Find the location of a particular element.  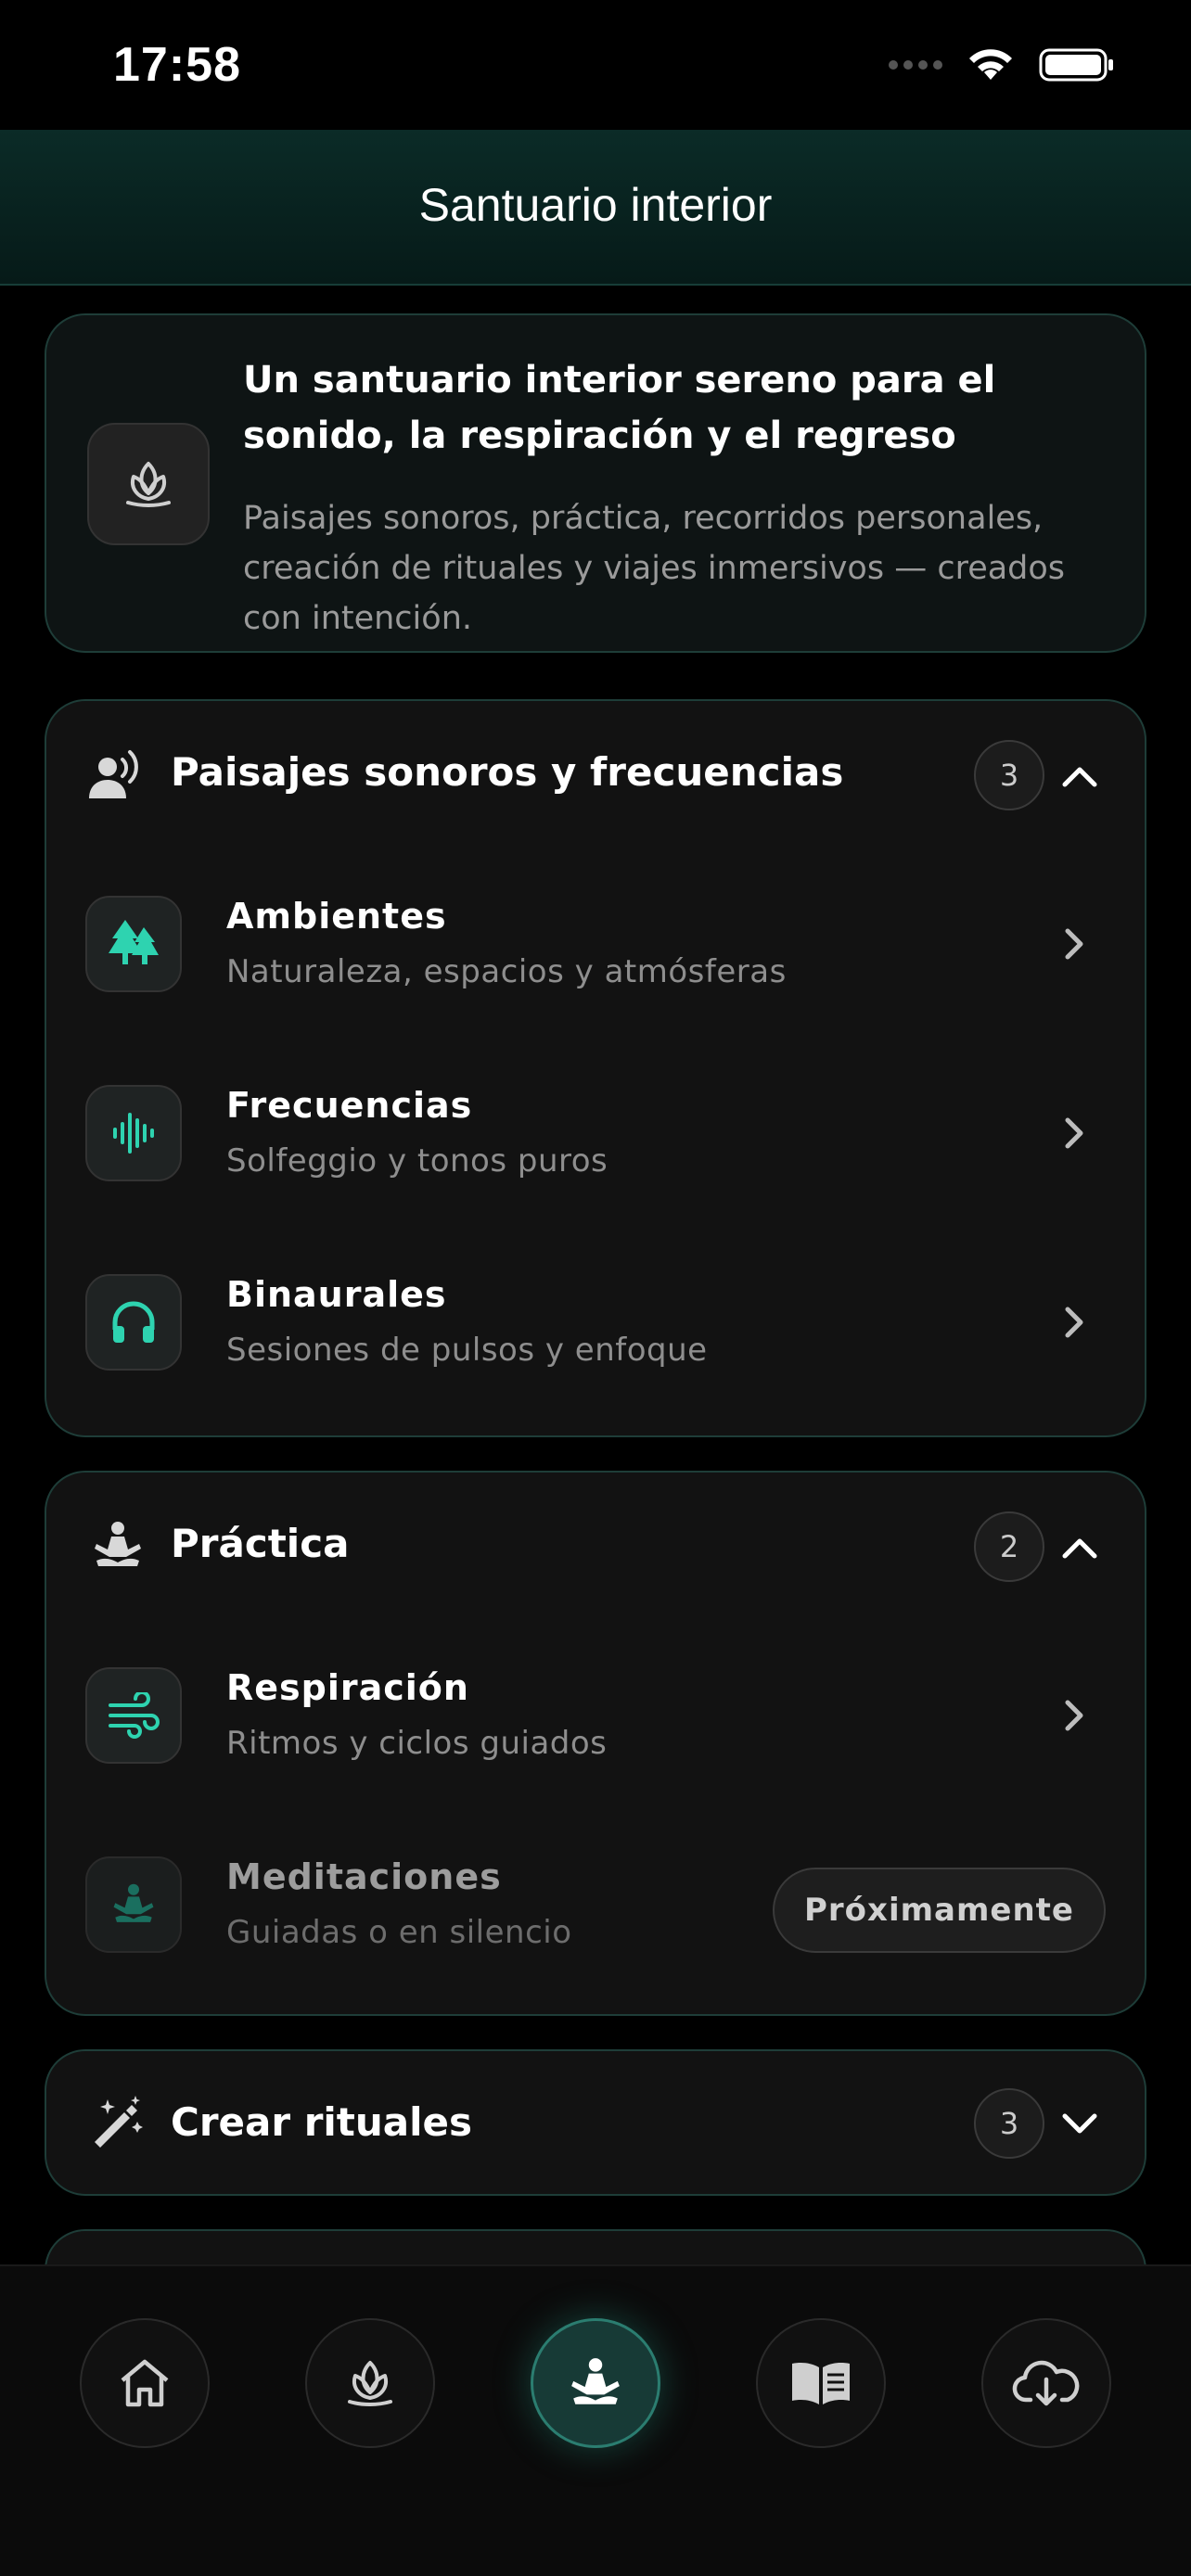

status-time: 17:58 is located at coordinates (177, 65).